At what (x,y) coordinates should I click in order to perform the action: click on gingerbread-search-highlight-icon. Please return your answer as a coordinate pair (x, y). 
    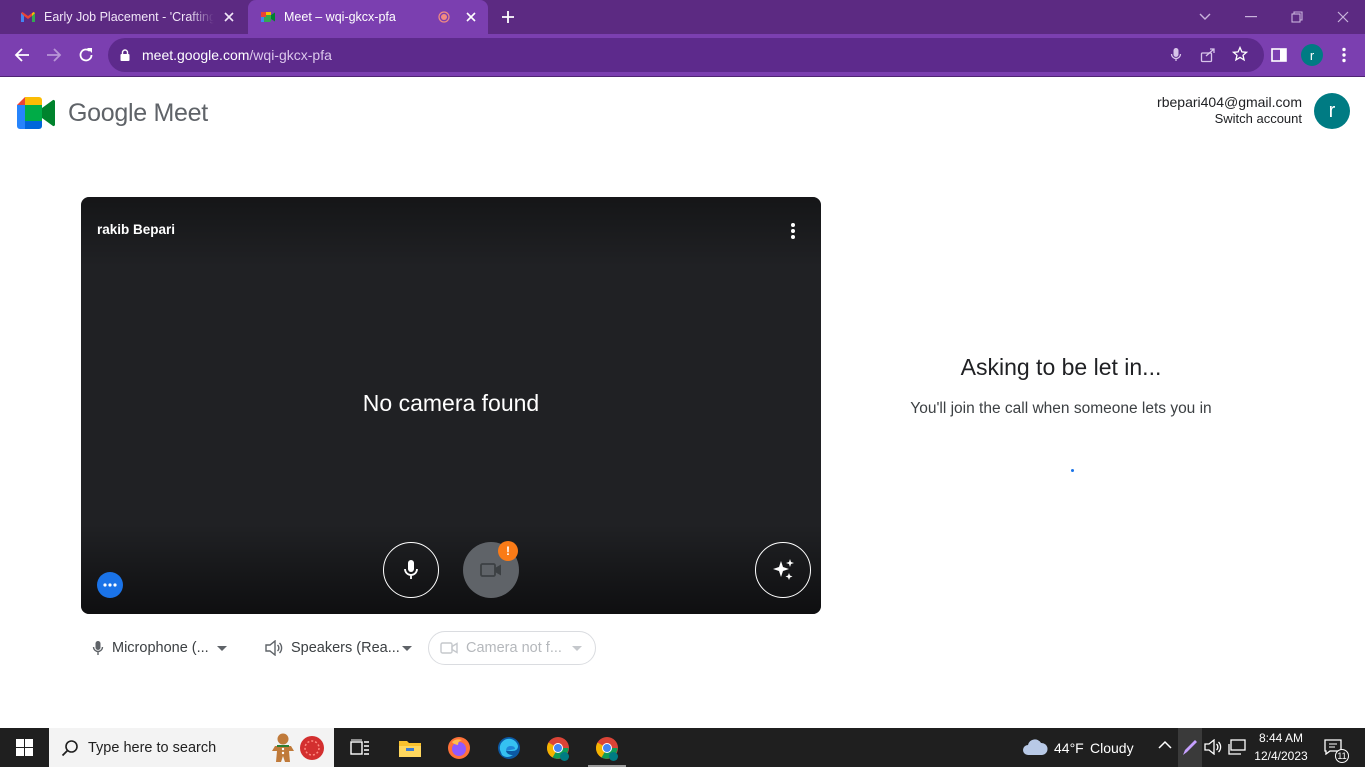
    Looking at the image, I should click on (283, 748).